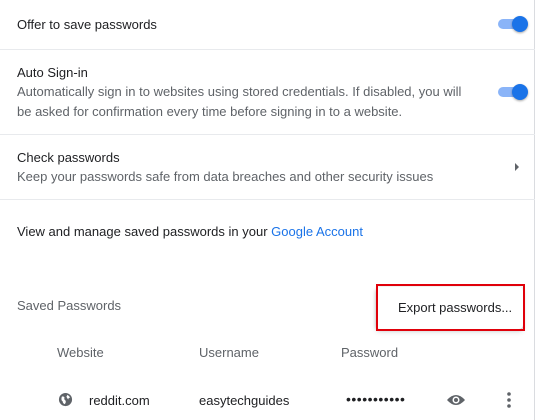 The height and width of the screenshot is (420, 536). What do you see at coordinates (69, 305) in the screenshot?
I see `saved-passwords-heading: Saved Passwords` at bounding box center [69, 305].